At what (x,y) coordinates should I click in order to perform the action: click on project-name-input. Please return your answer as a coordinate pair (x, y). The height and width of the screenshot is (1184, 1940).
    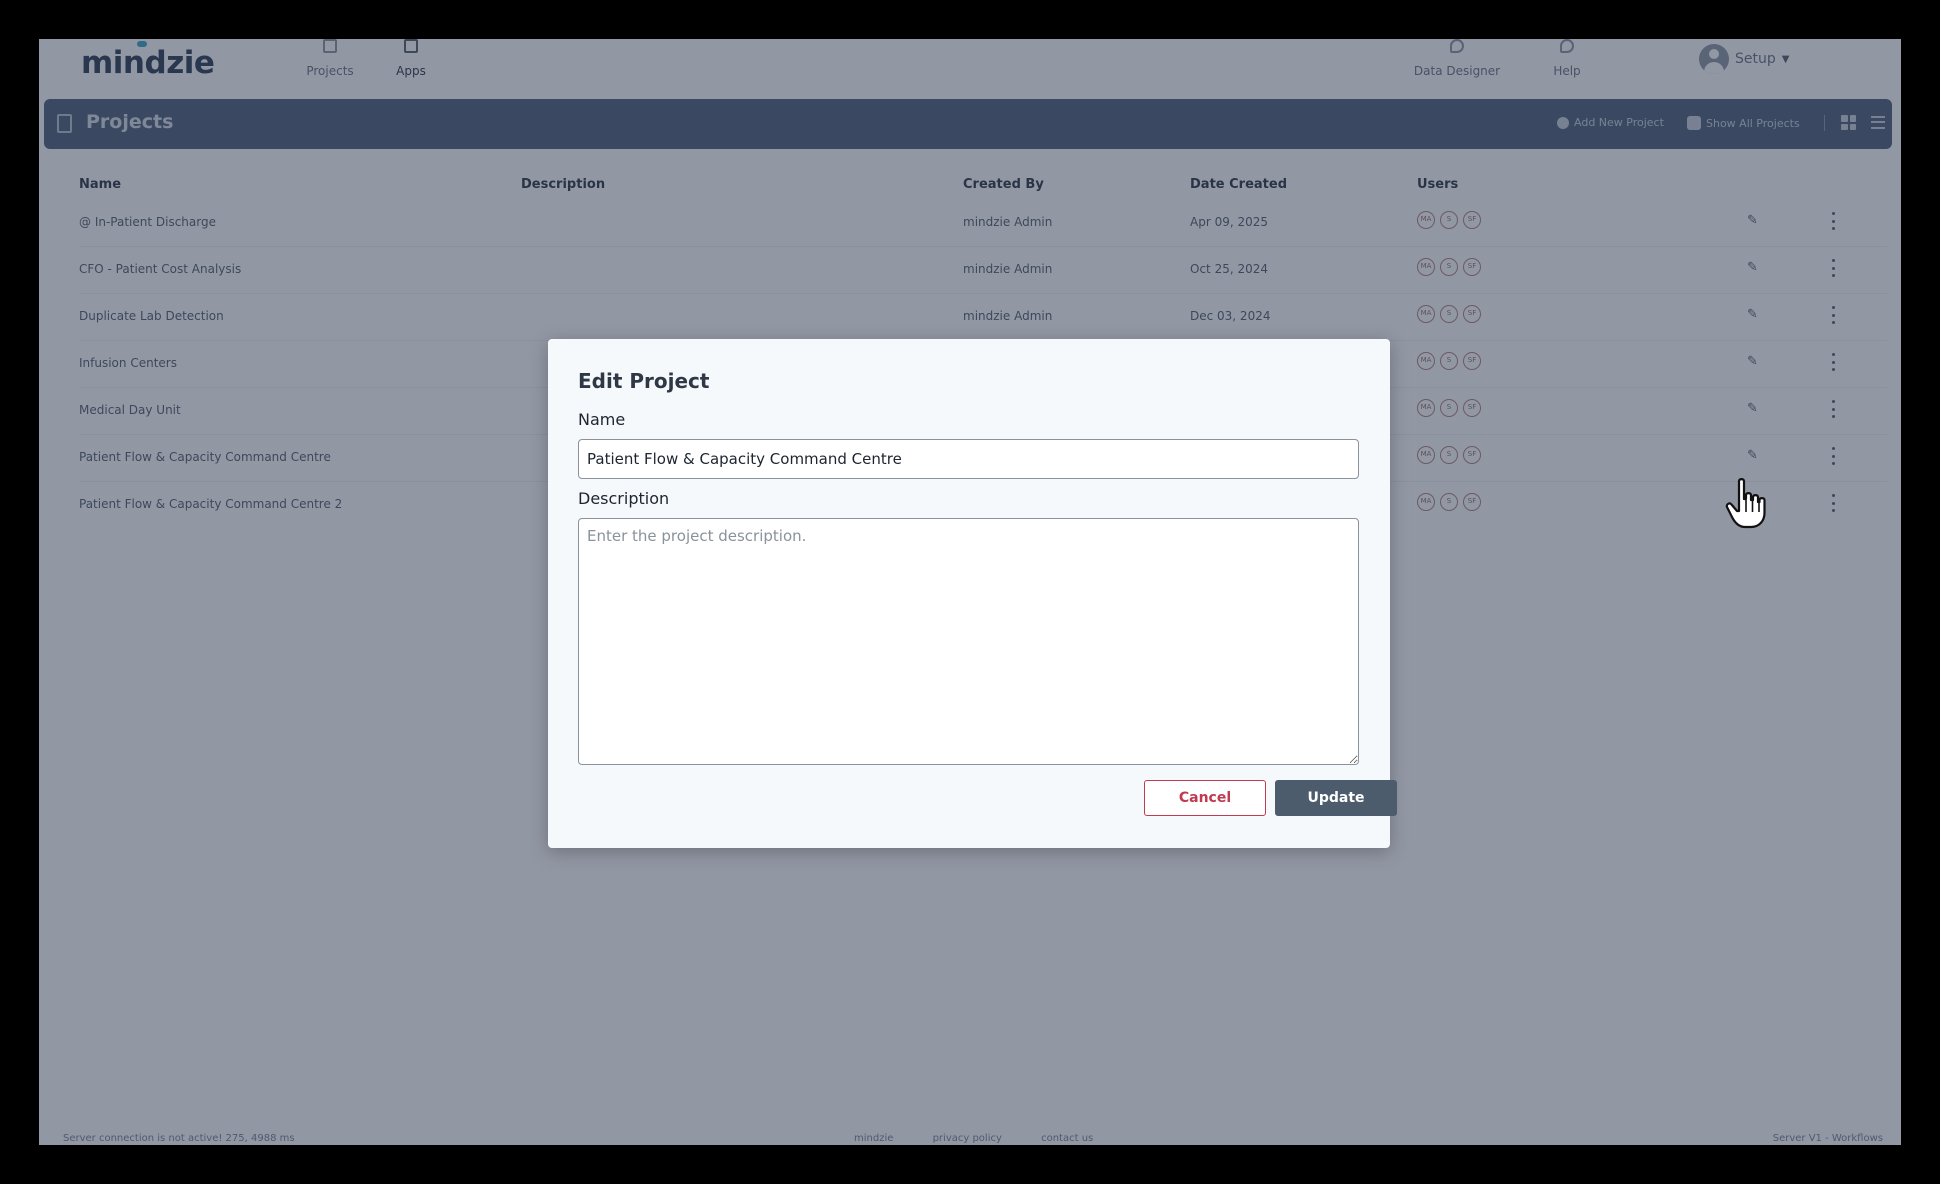
    Looking at the image, I should click on (968, 459).